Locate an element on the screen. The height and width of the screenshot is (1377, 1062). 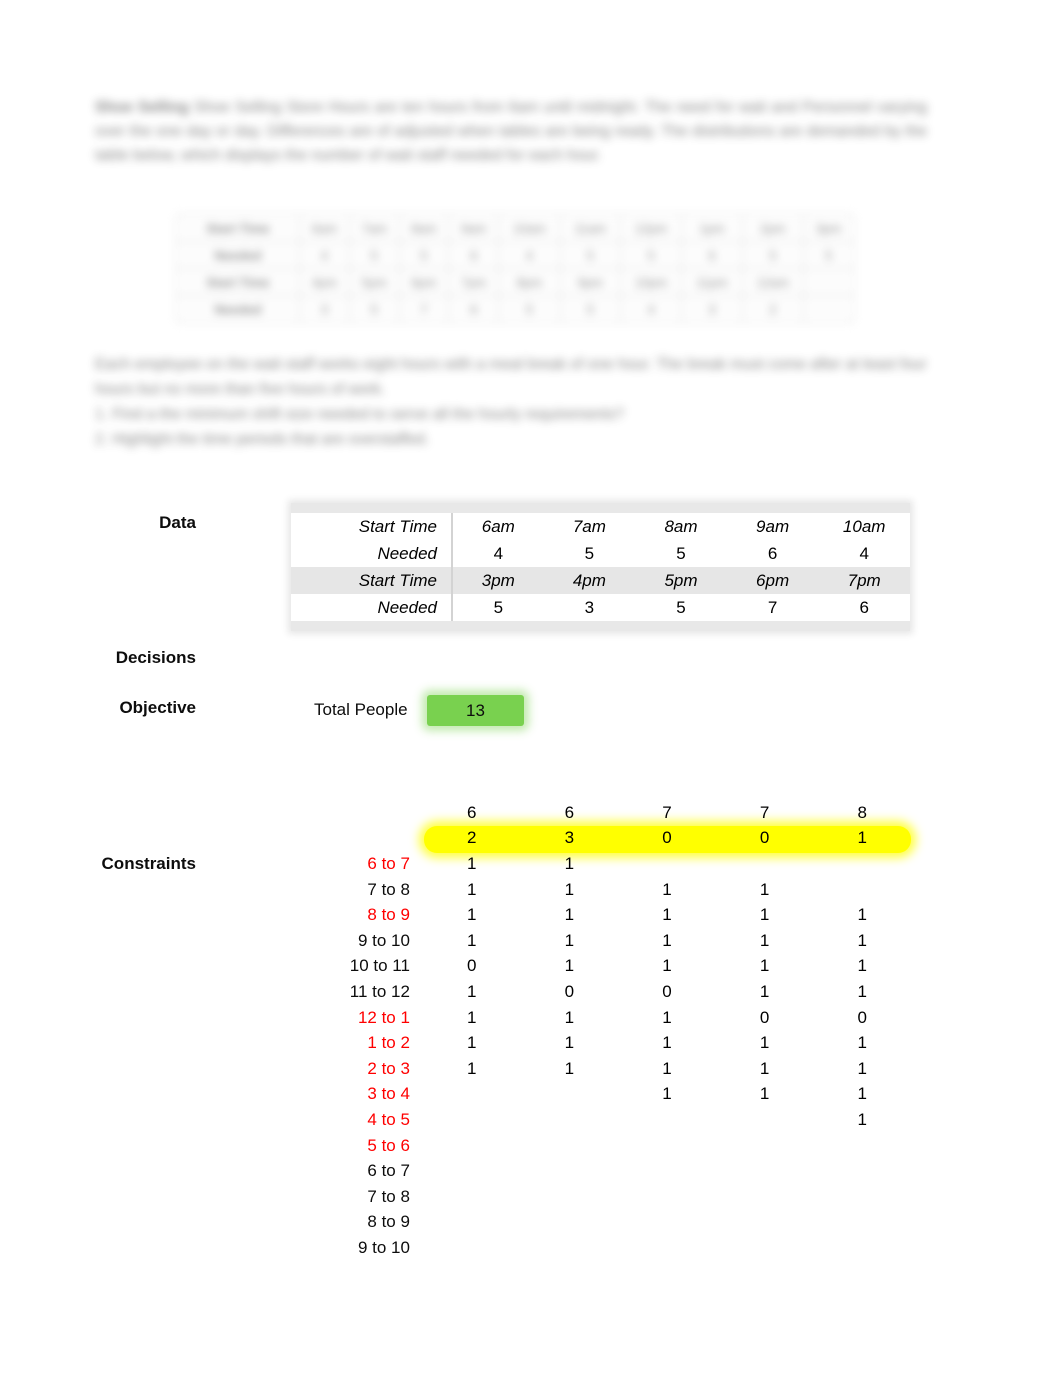
table-row: 9 to 10 is located at coordinates (601, 1248).